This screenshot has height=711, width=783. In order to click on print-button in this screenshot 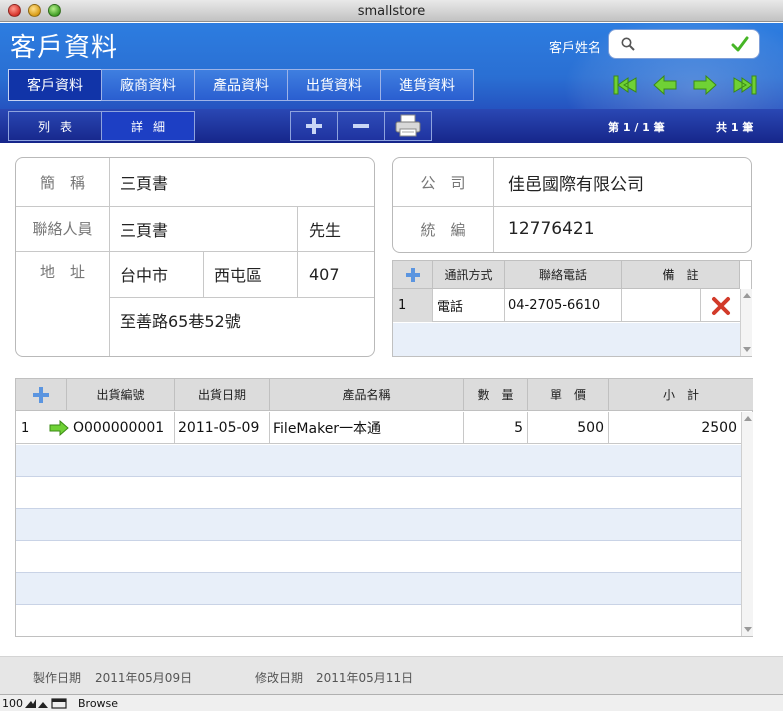, I will do `click(408, 126)`.